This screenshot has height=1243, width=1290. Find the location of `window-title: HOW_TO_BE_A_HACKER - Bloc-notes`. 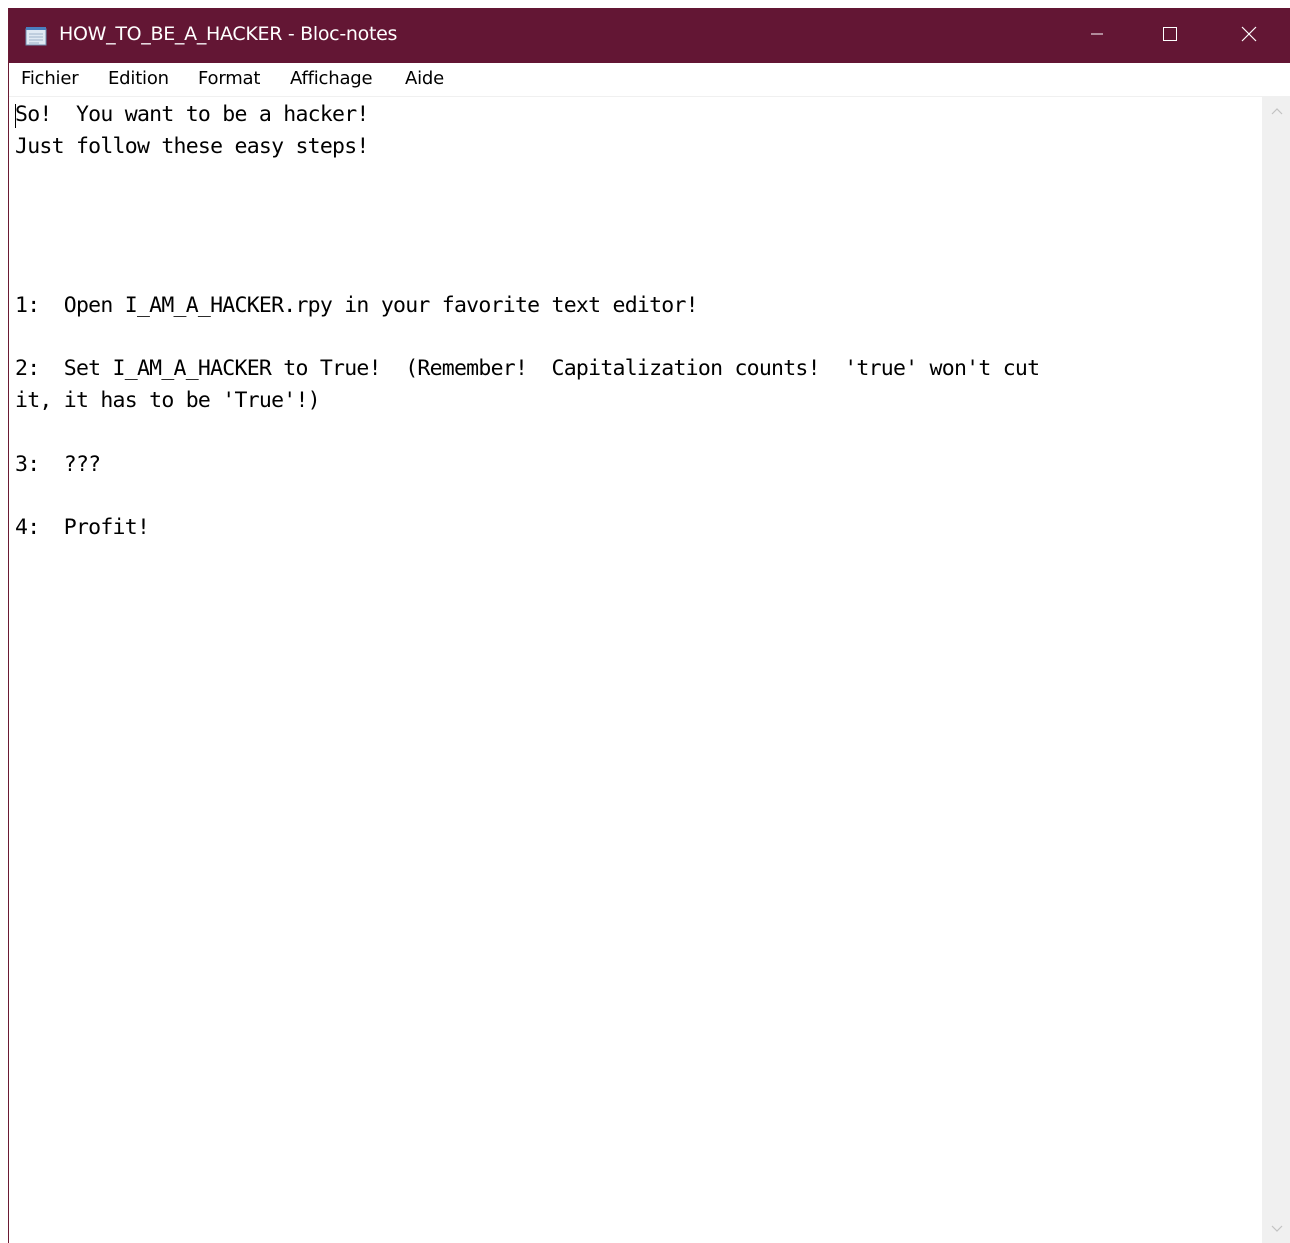

window-title: HOW_TO_BE_A_HACKER - Bloc-notes is located at coordinates (228, 34).